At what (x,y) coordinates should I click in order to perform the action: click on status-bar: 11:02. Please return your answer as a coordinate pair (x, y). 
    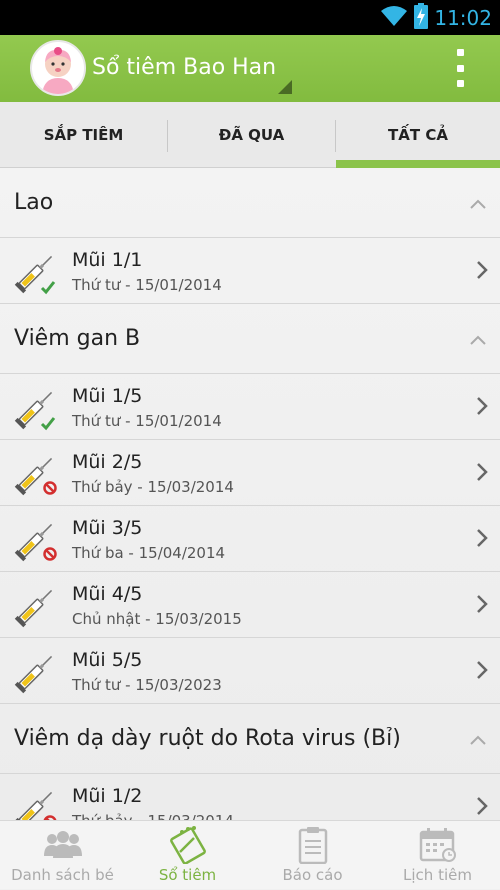
    Looking at the image, I should click on (250, 17).